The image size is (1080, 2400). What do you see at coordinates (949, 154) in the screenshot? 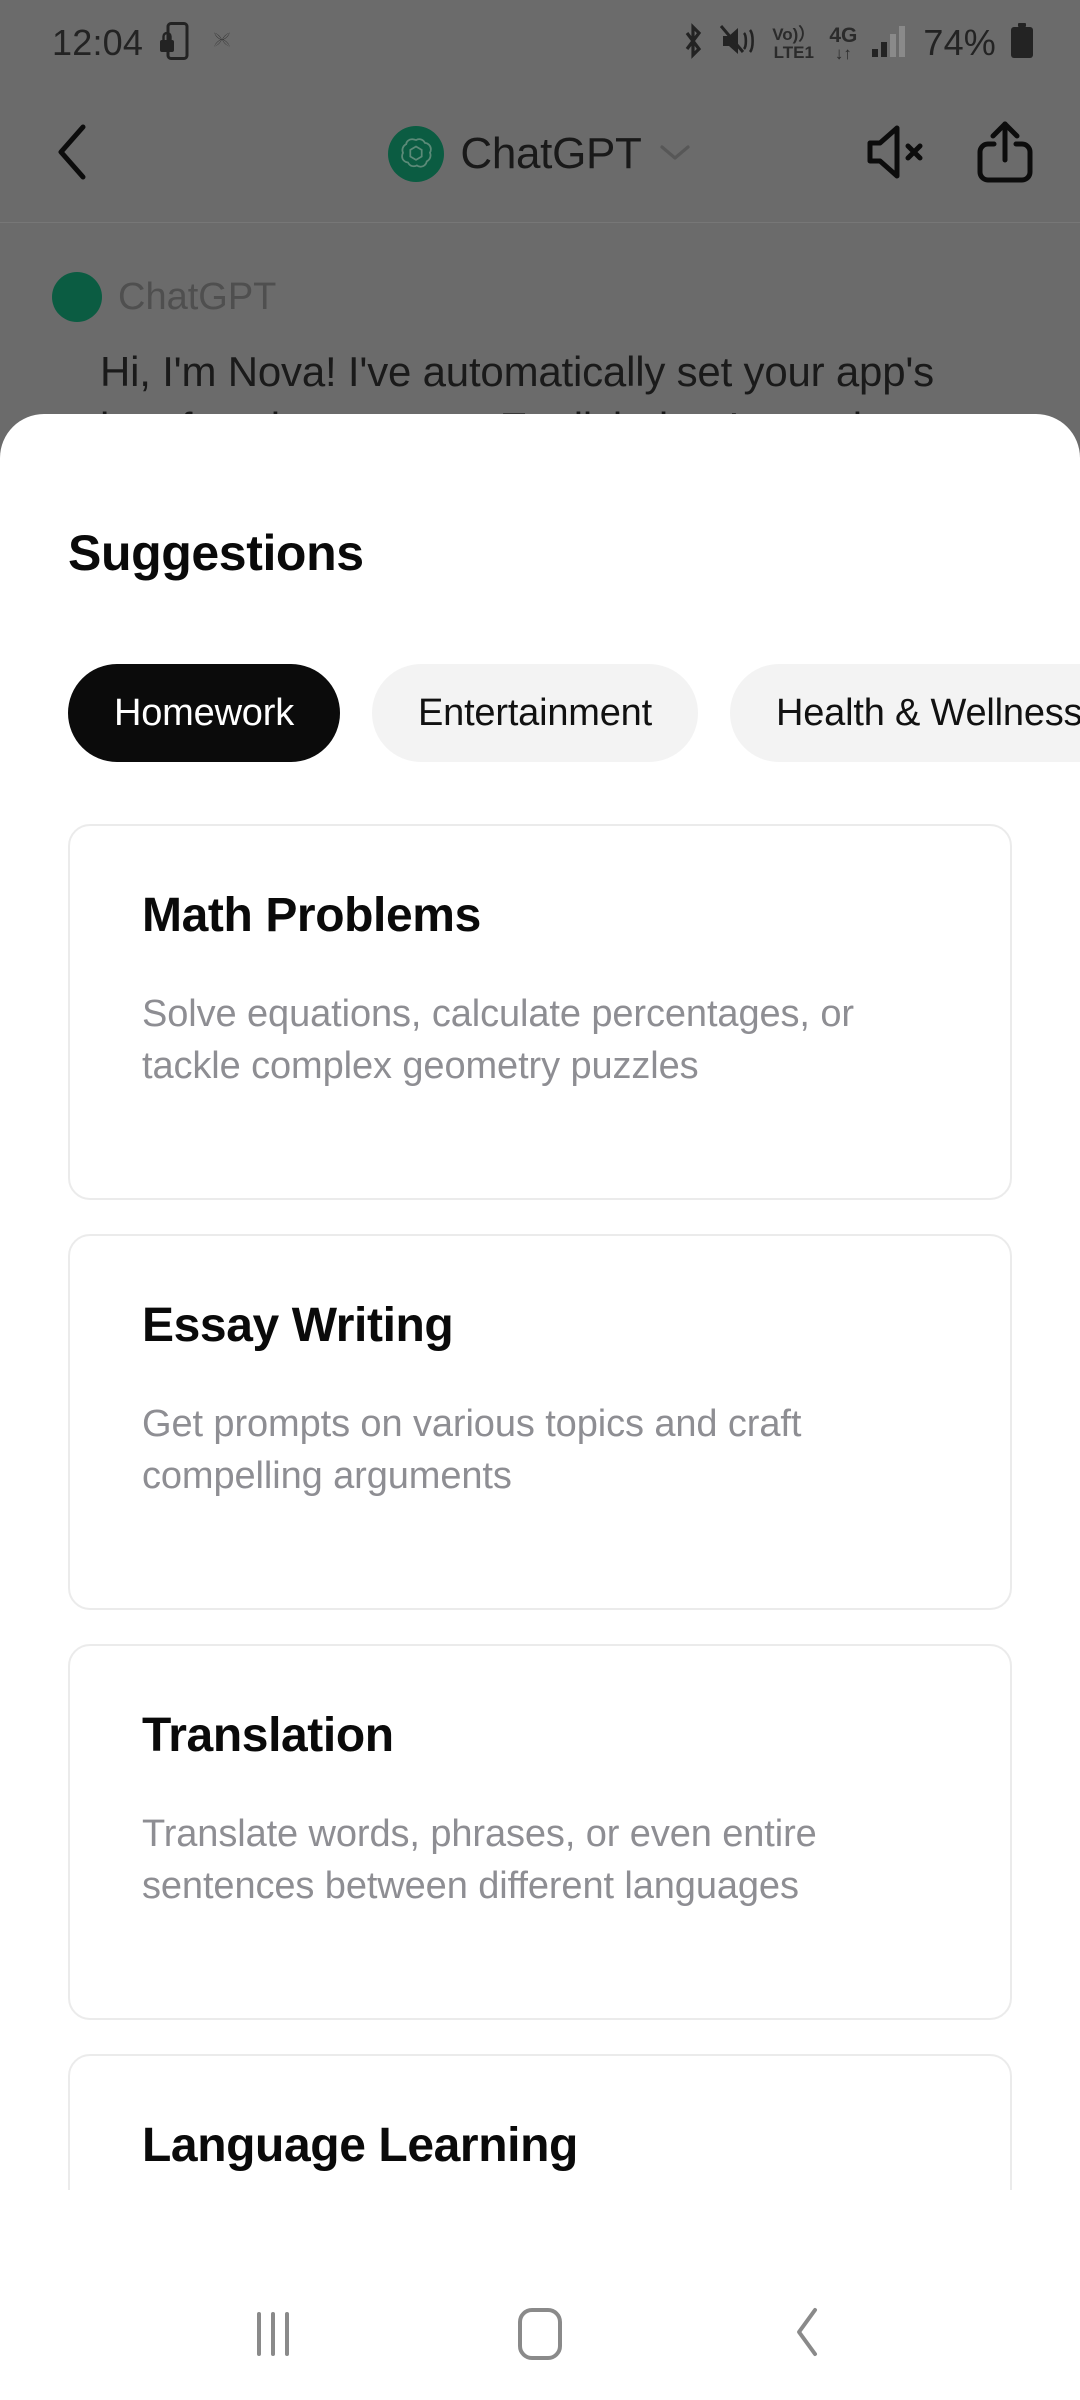
I see `app-bar-actions` at bounding box center [949, 154].